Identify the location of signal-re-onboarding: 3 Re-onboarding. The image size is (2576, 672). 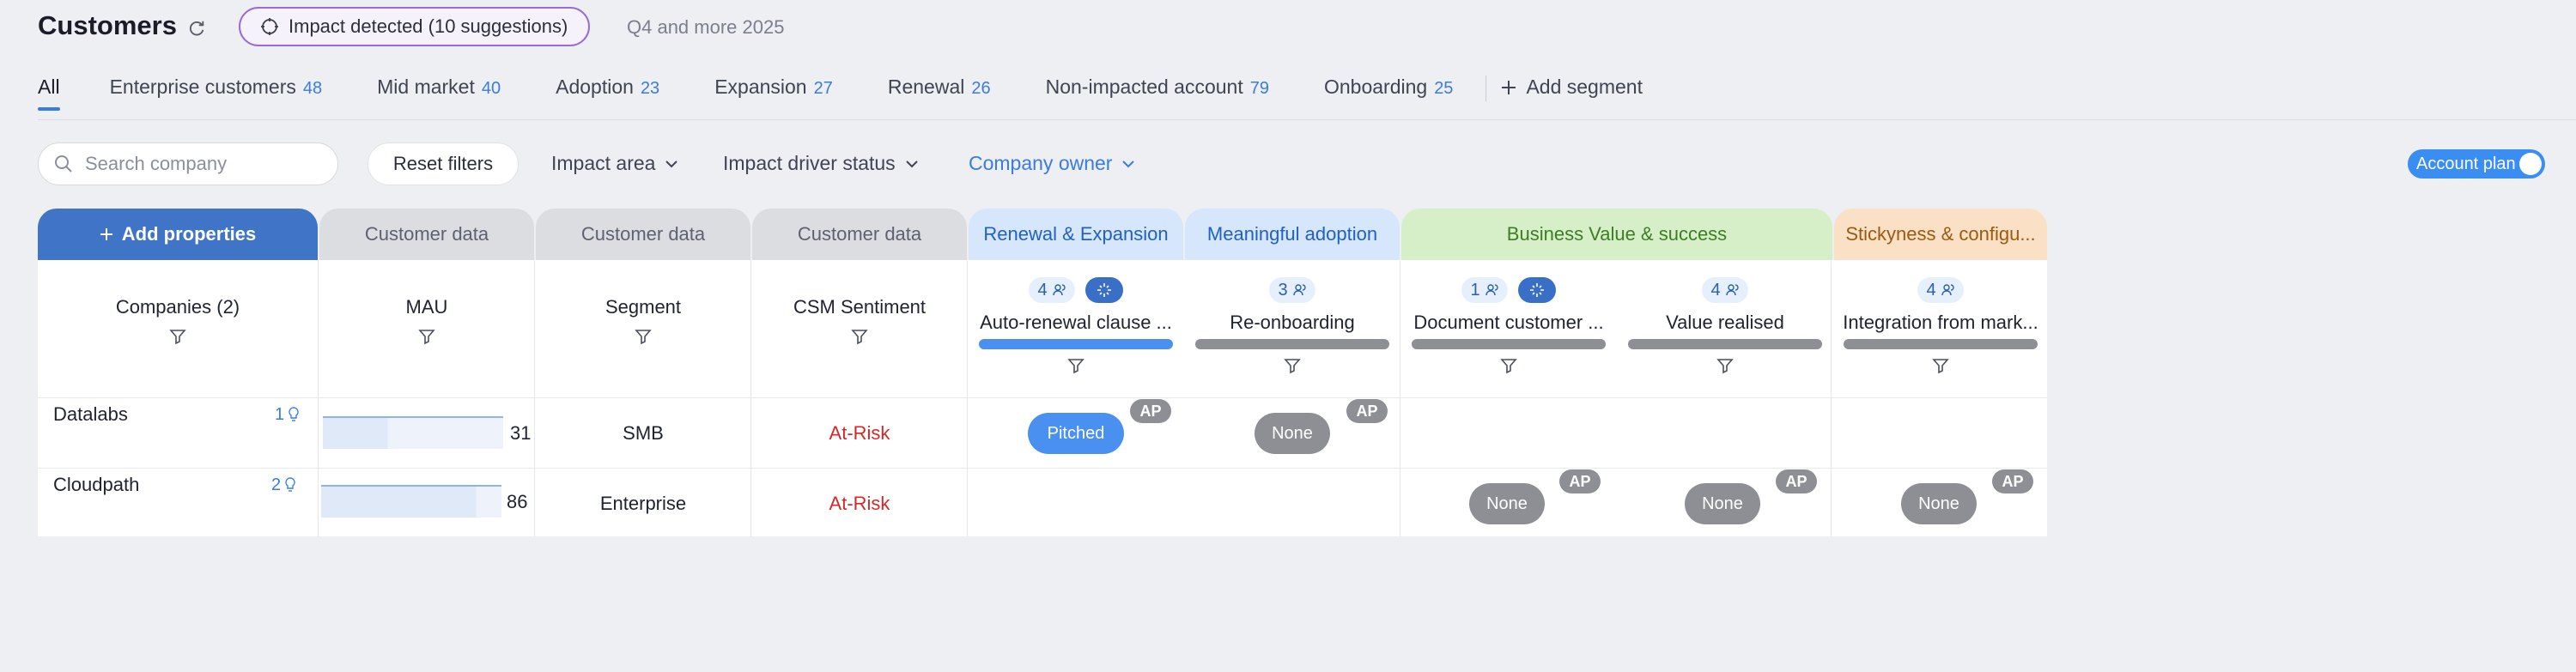
(1292, 328).